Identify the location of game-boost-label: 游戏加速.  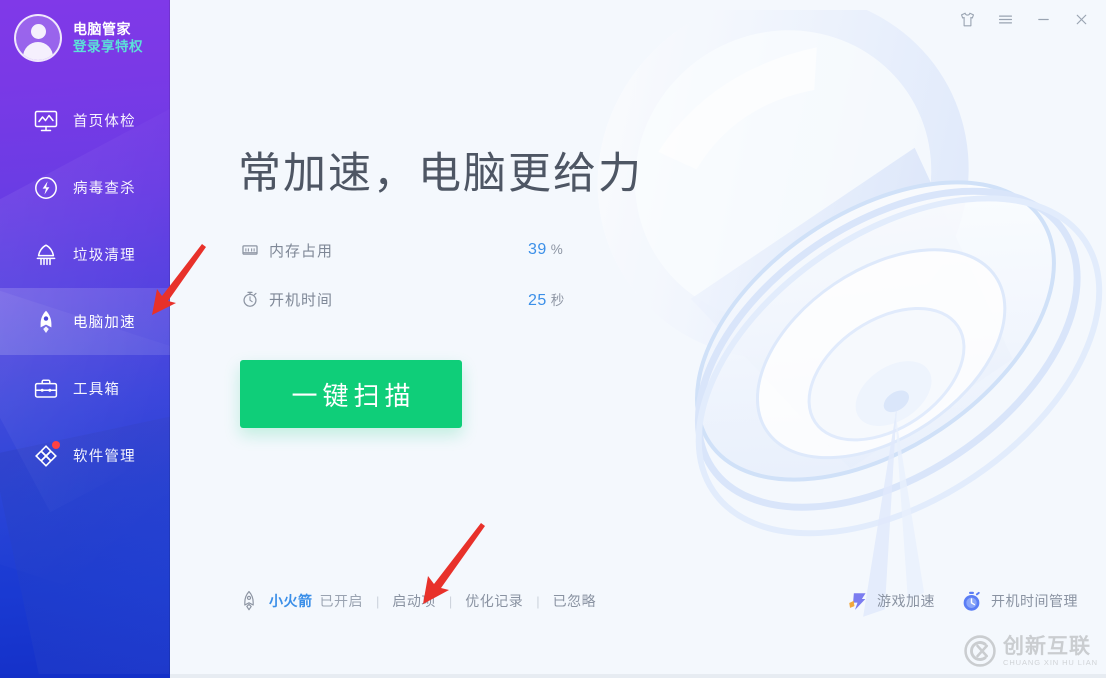
(906, 601).